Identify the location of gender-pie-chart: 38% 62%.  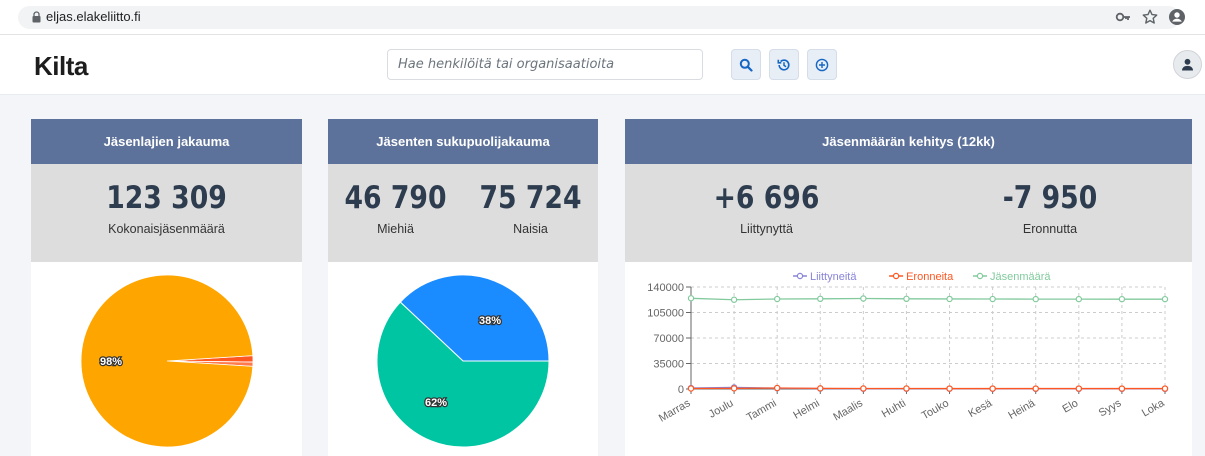
(463, 361).